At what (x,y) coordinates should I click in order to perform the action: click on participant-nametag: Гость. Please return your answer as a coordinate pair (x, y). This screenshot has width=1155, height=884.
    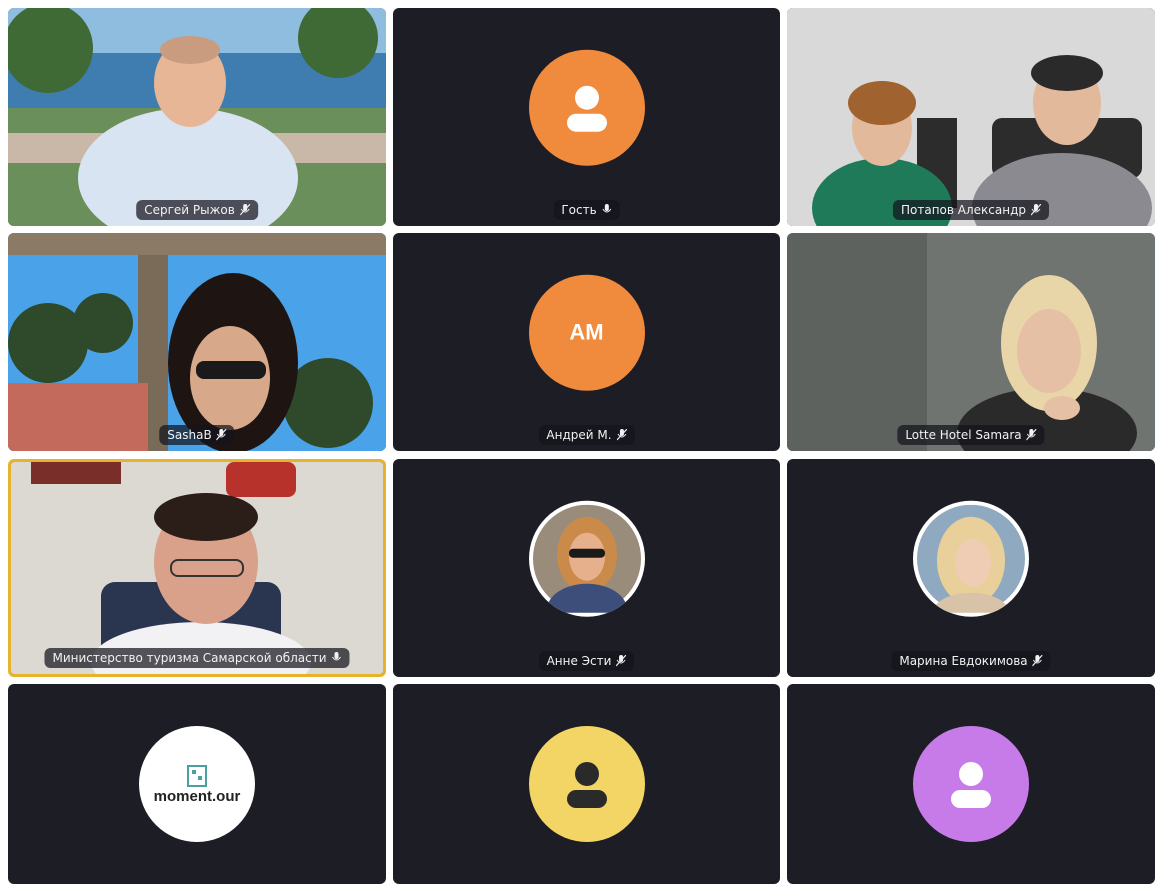
    Looking at the image, I should click on (586, 210).